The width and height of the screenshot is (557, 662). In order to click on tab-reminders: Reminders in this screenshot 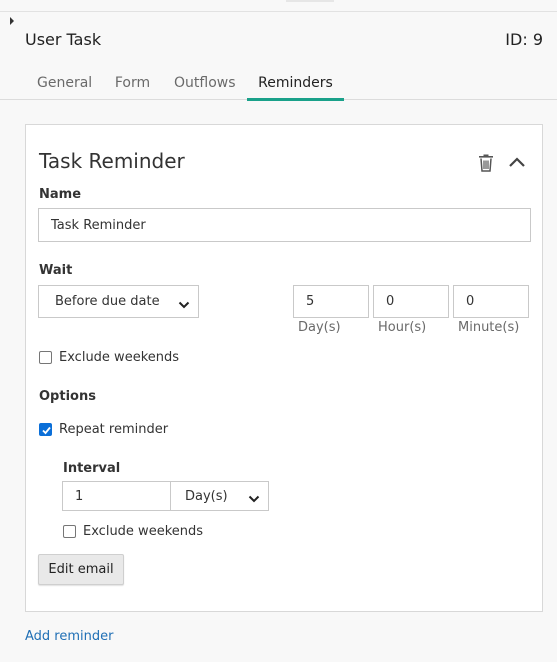, I will do `click(295, 88)`.